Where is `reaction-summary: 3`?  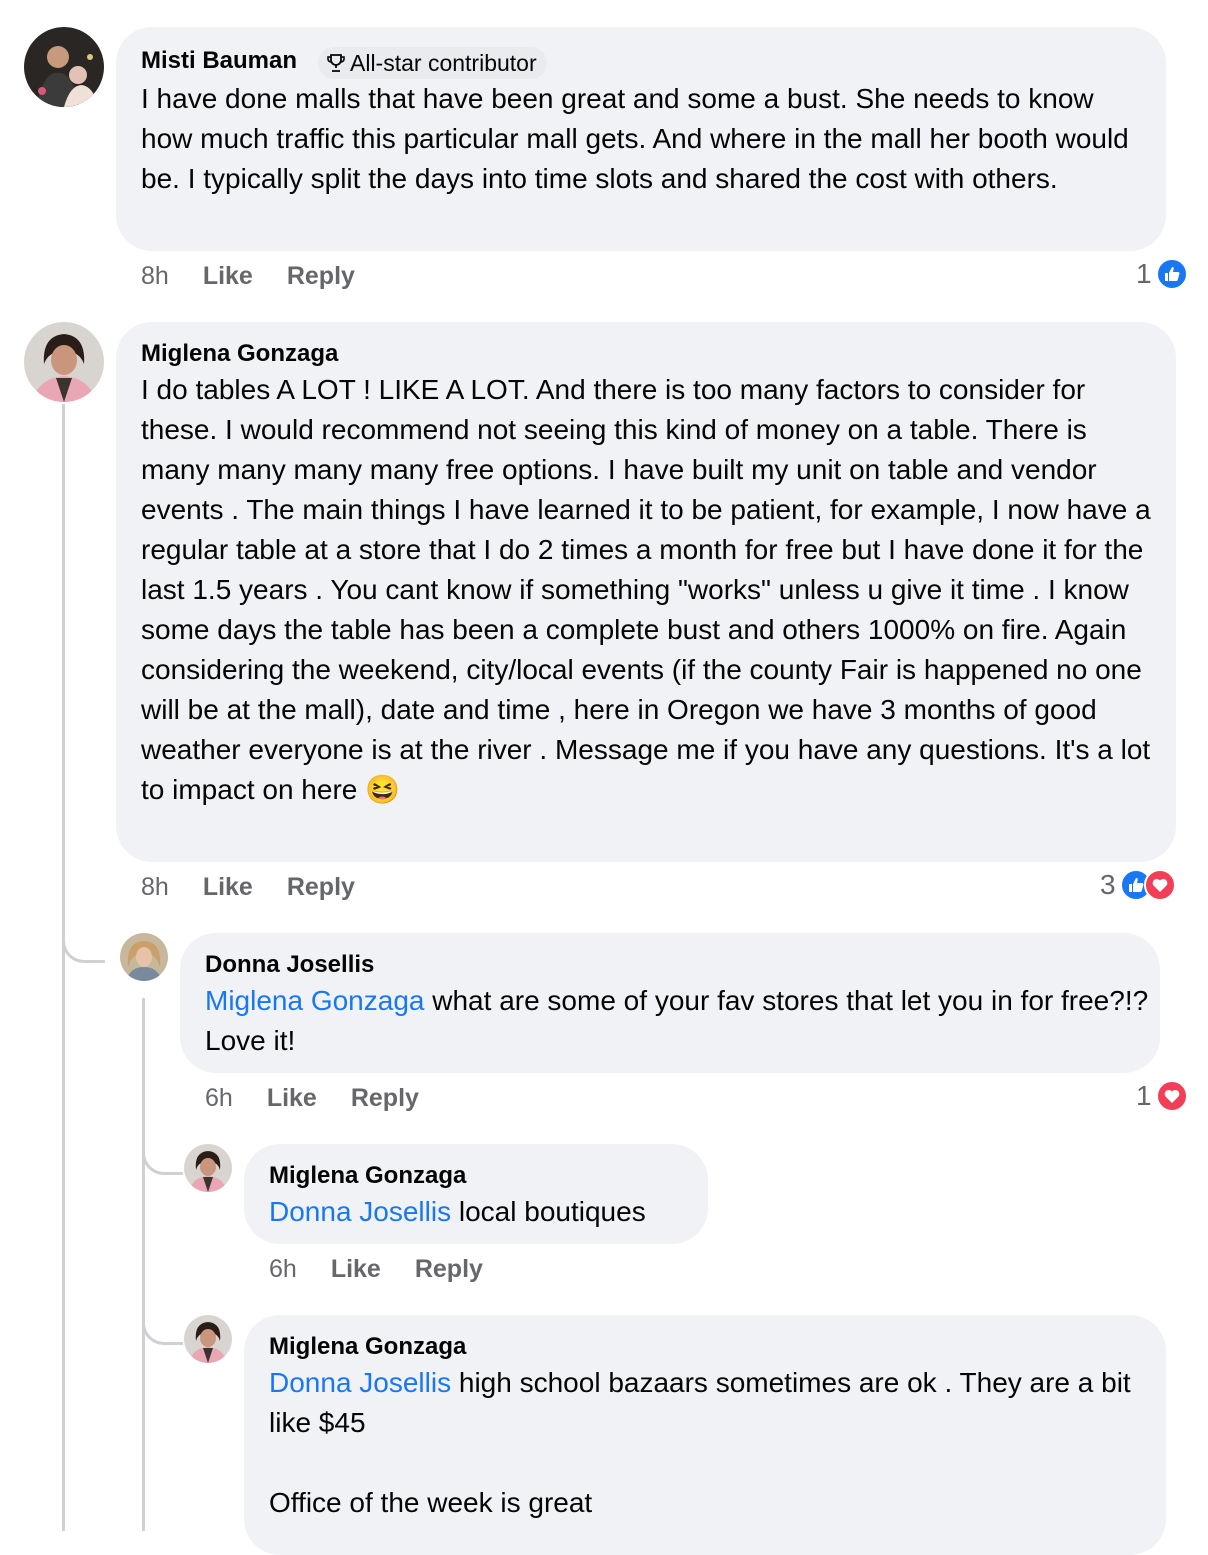
reaction-summary: 3 is located at coordinates (1138, 885).